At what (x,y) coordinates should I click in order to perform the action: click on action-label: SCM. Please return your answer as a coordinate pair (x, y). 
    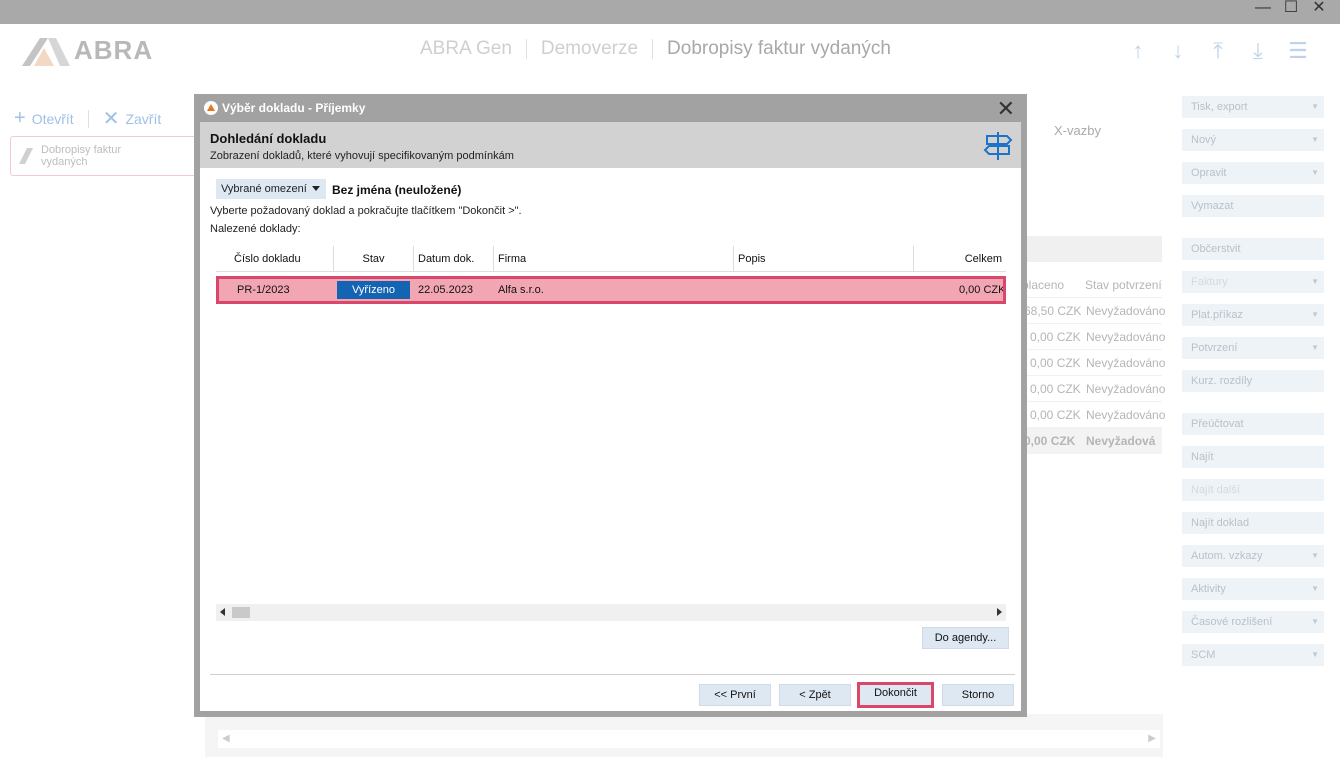
    Looking at the image, I should click on (1203, 655).